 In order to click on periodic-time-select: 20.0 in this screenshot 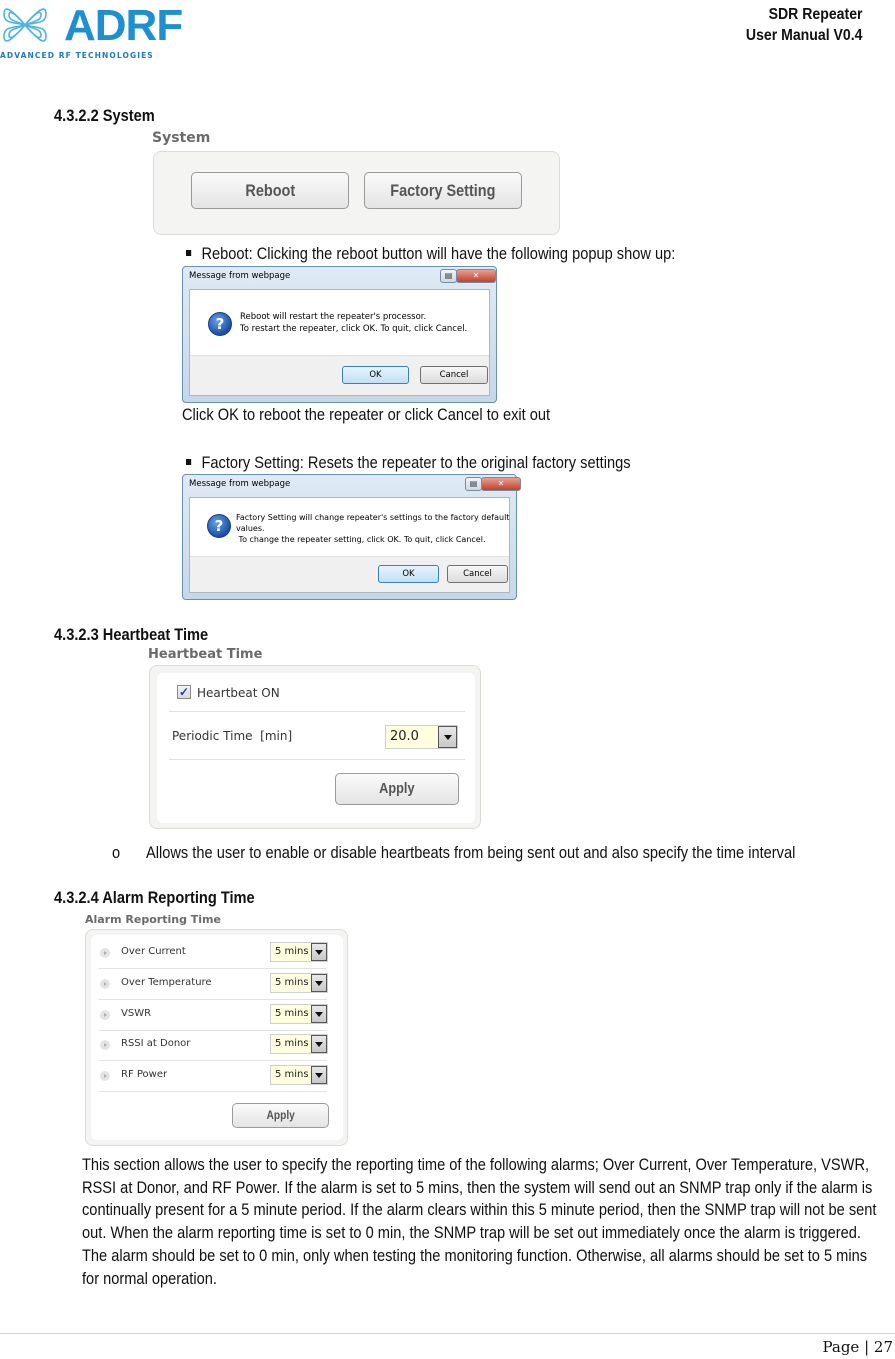, I will do `click(421, 737)`.